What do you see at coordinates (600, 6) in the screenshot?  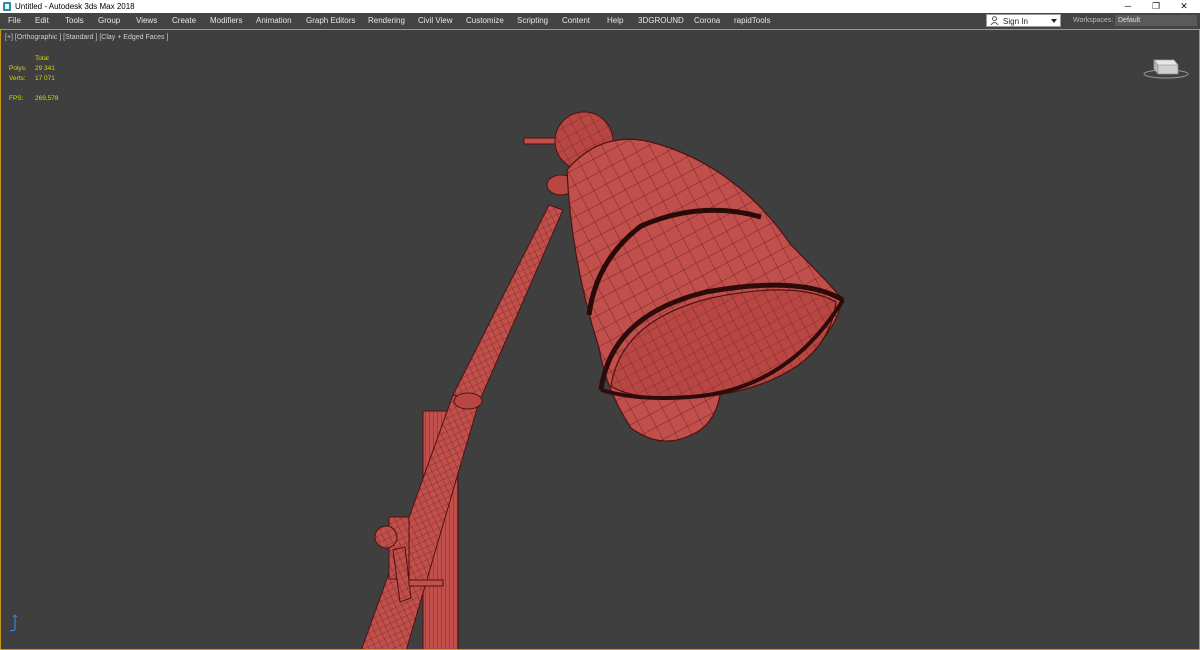 I see `title-bar: Untitled - Autodesk 3ds Max 2018 ─ ❐ ✕` at bounding box center [600, 6].